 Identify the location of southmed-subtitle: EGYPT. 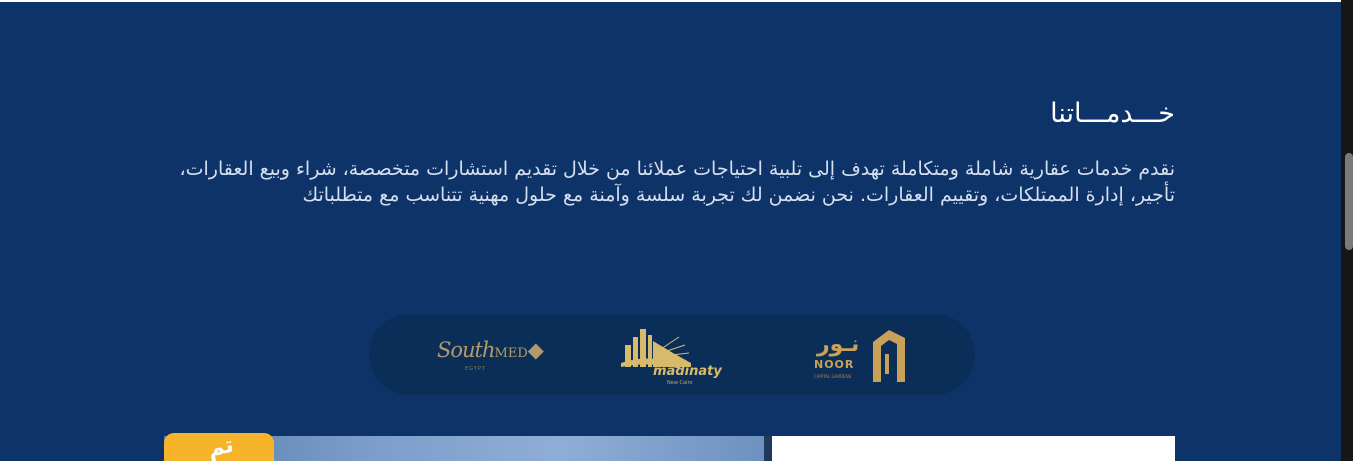
(475, 369).